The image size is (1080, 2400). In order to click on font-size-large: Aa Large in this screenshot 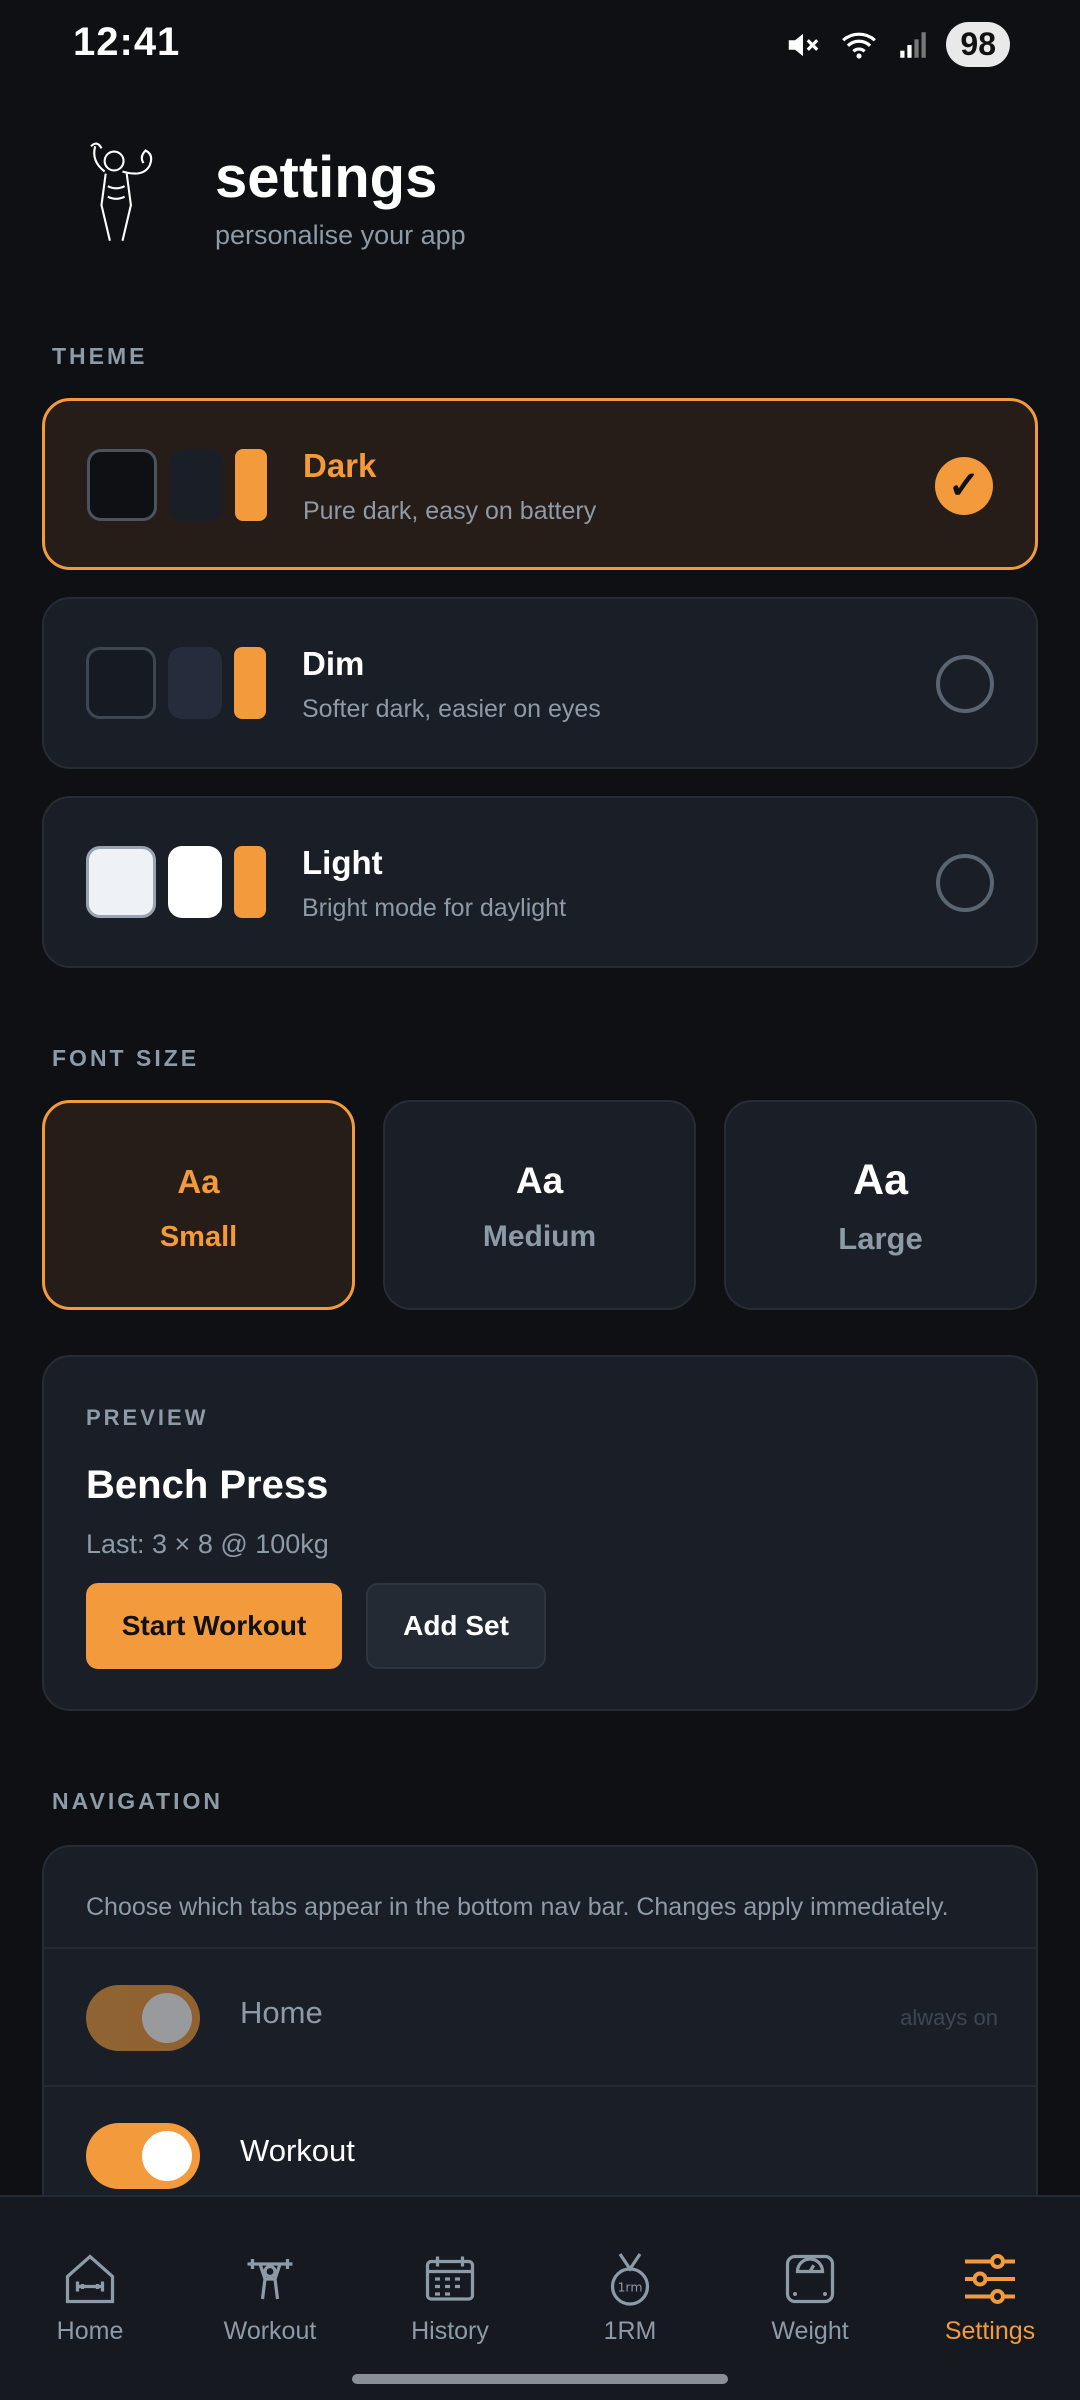, I will do `click(880, 1205)`.